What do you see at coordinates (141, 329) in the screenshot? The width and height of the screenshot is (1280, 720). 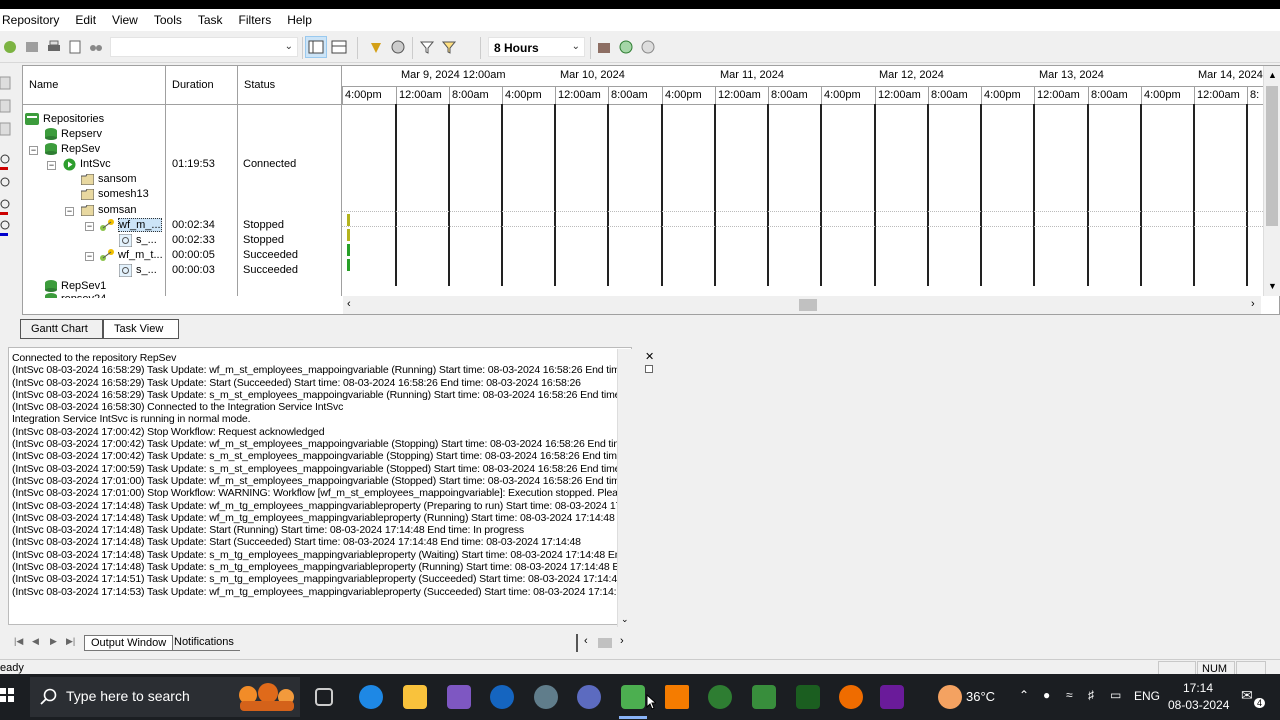 I see `tab-task-view: Task View` at bounding box center [141, 329].